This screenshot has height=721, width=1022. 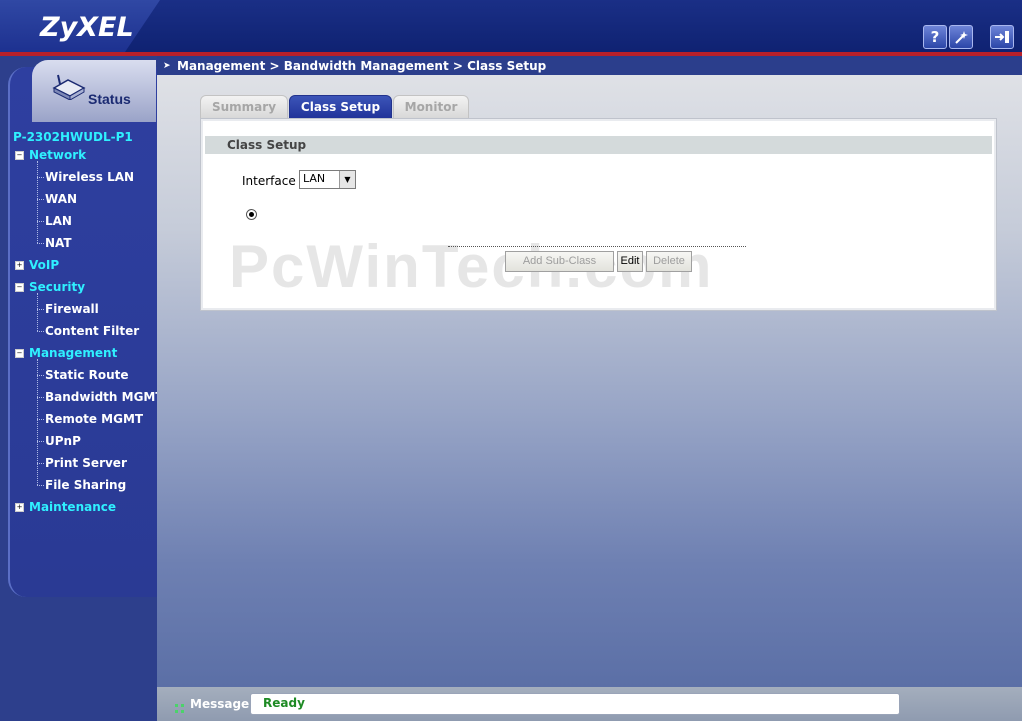 I want to click on sidebar-item-wireless-lan: Wireless LAN, so click(x=89, y=177).